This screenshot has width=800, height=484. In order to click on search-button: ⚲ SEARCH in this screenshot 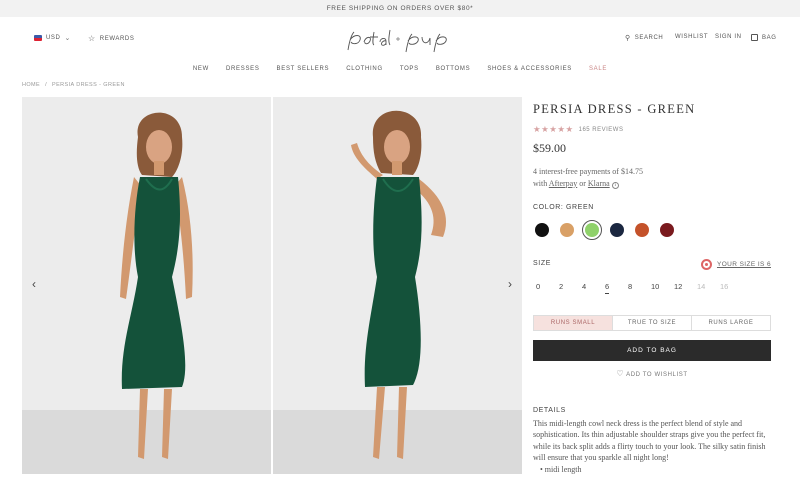, I will do `click(644, 38)`.